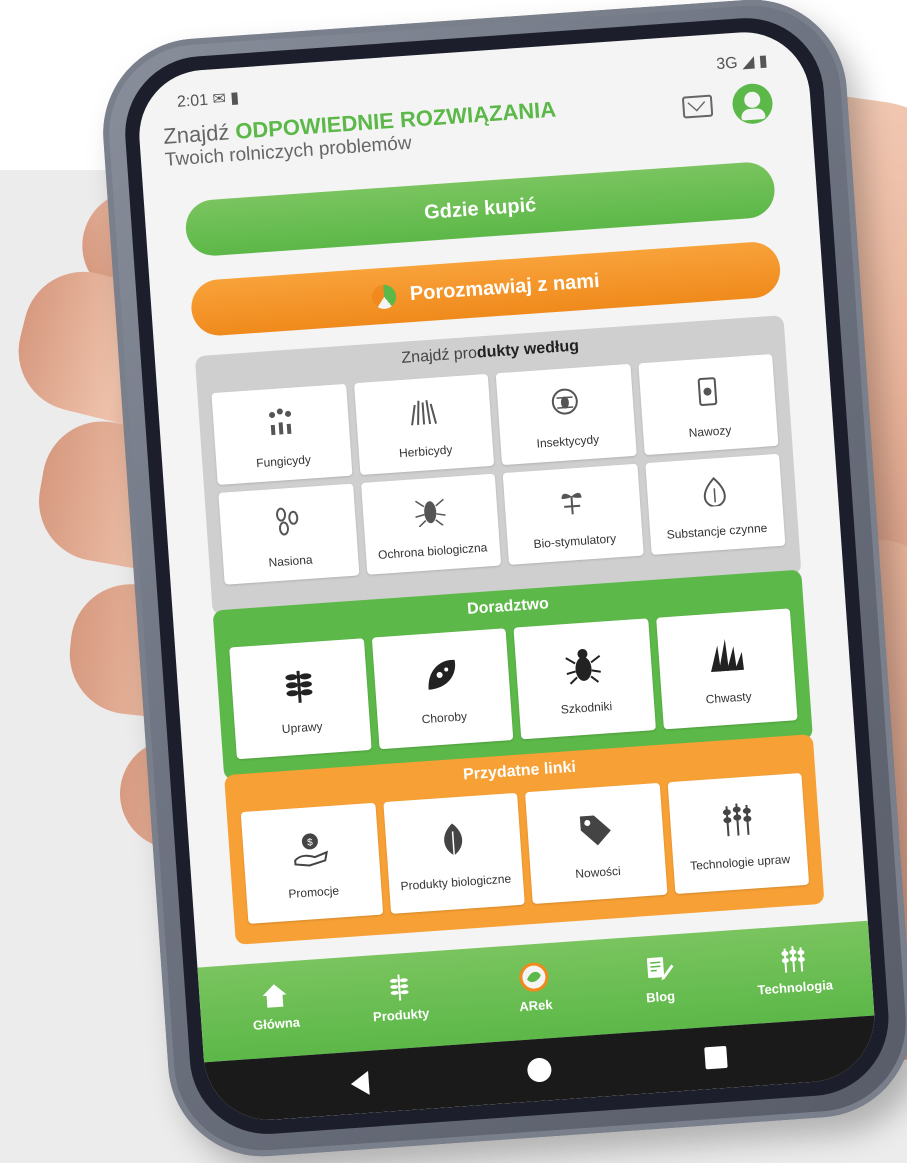  I want to click on leaf-drop-icon, so click(714, 492).